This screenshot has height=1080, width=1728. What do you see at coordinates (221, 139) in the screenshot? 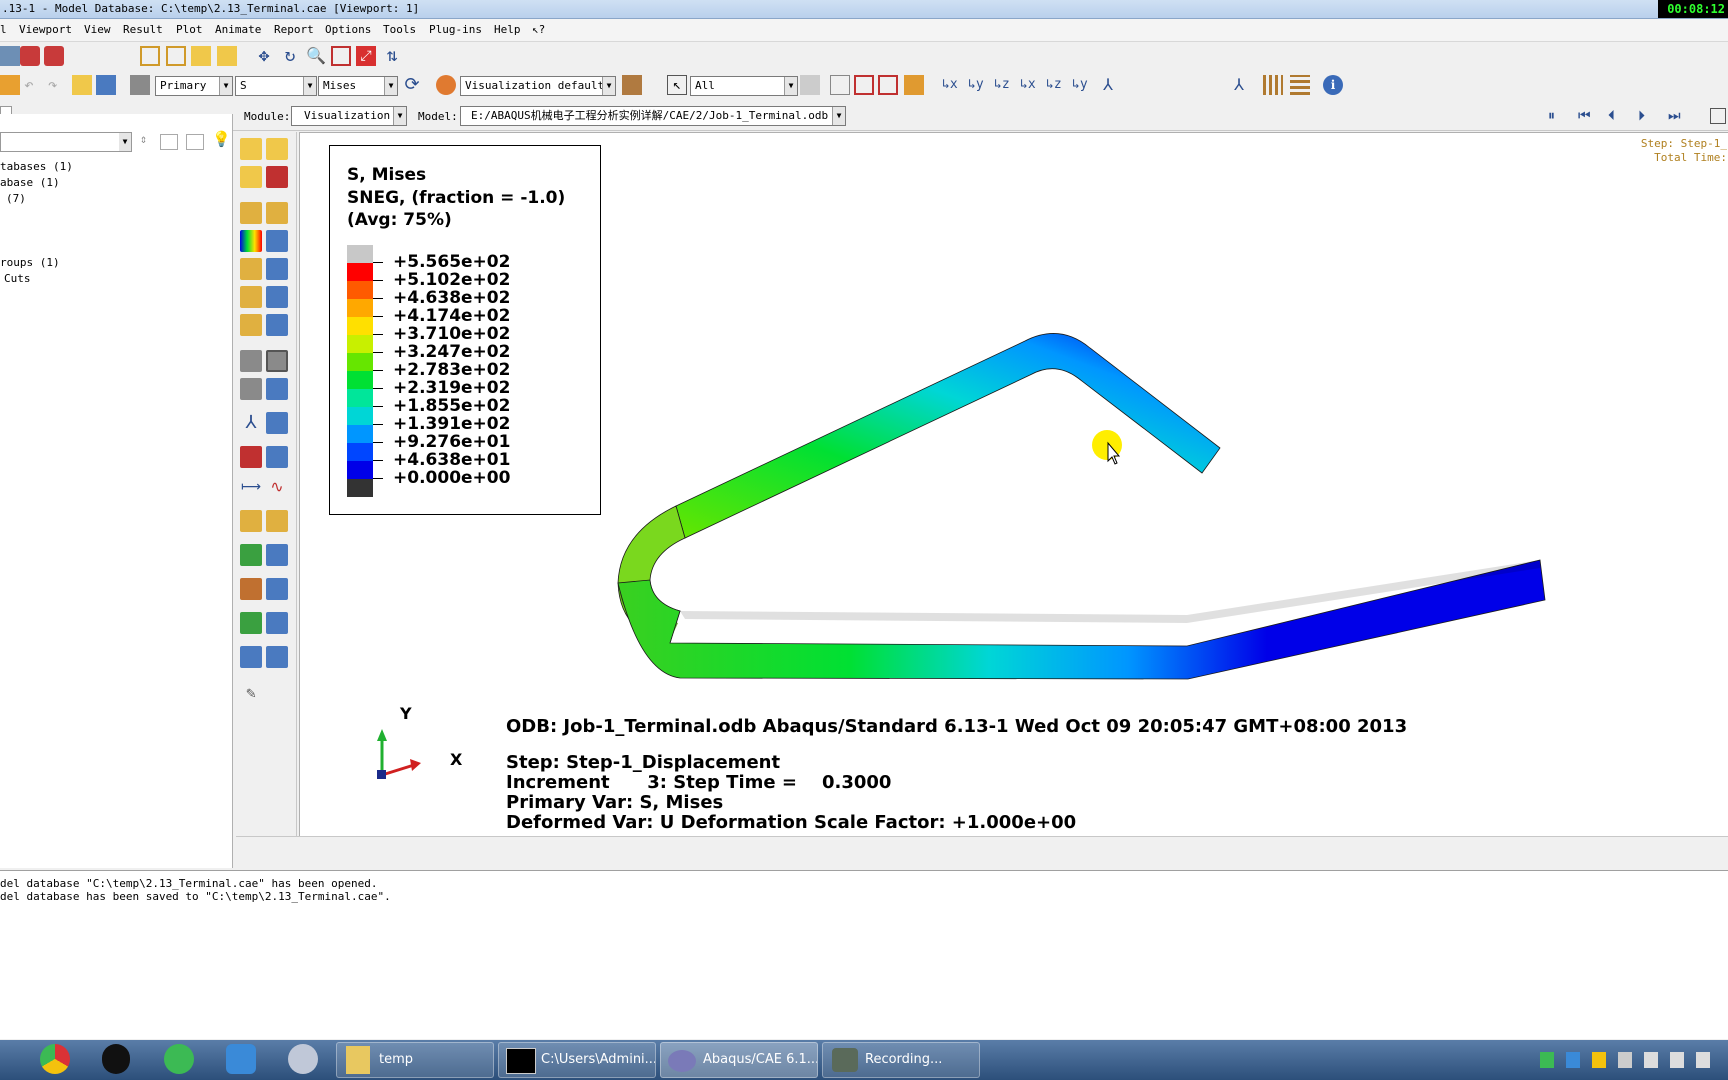
I see `lightbulb-icon: 💡` at bounding box center [221, 139].